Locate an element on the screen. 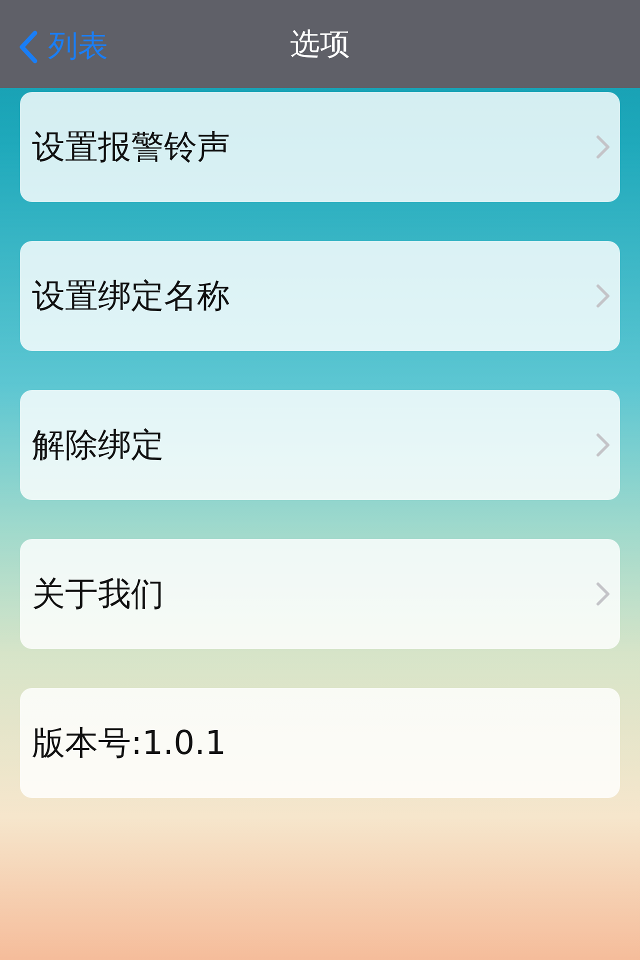 The image size is (640, 960). item-label: 设置报警铃声 is located at coordinates (131, 147).